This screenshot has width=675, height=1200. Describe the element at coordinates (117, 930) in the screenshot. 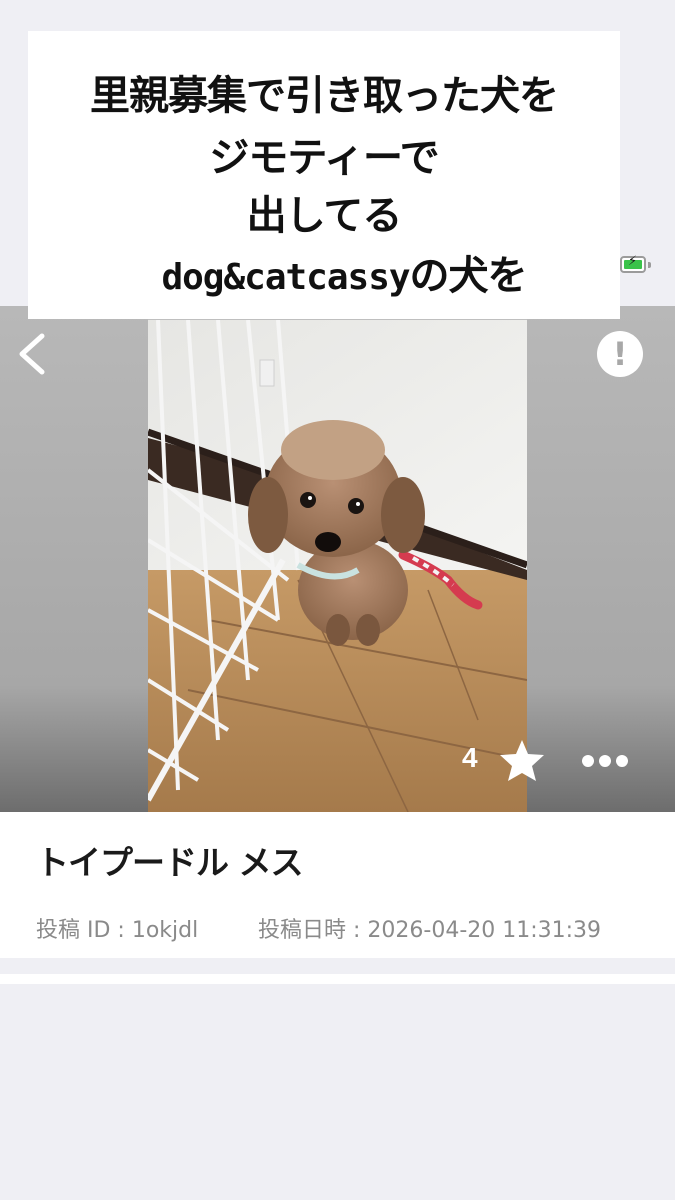

I see `post-id: 投稿 ID : 1okjdl` at that location.